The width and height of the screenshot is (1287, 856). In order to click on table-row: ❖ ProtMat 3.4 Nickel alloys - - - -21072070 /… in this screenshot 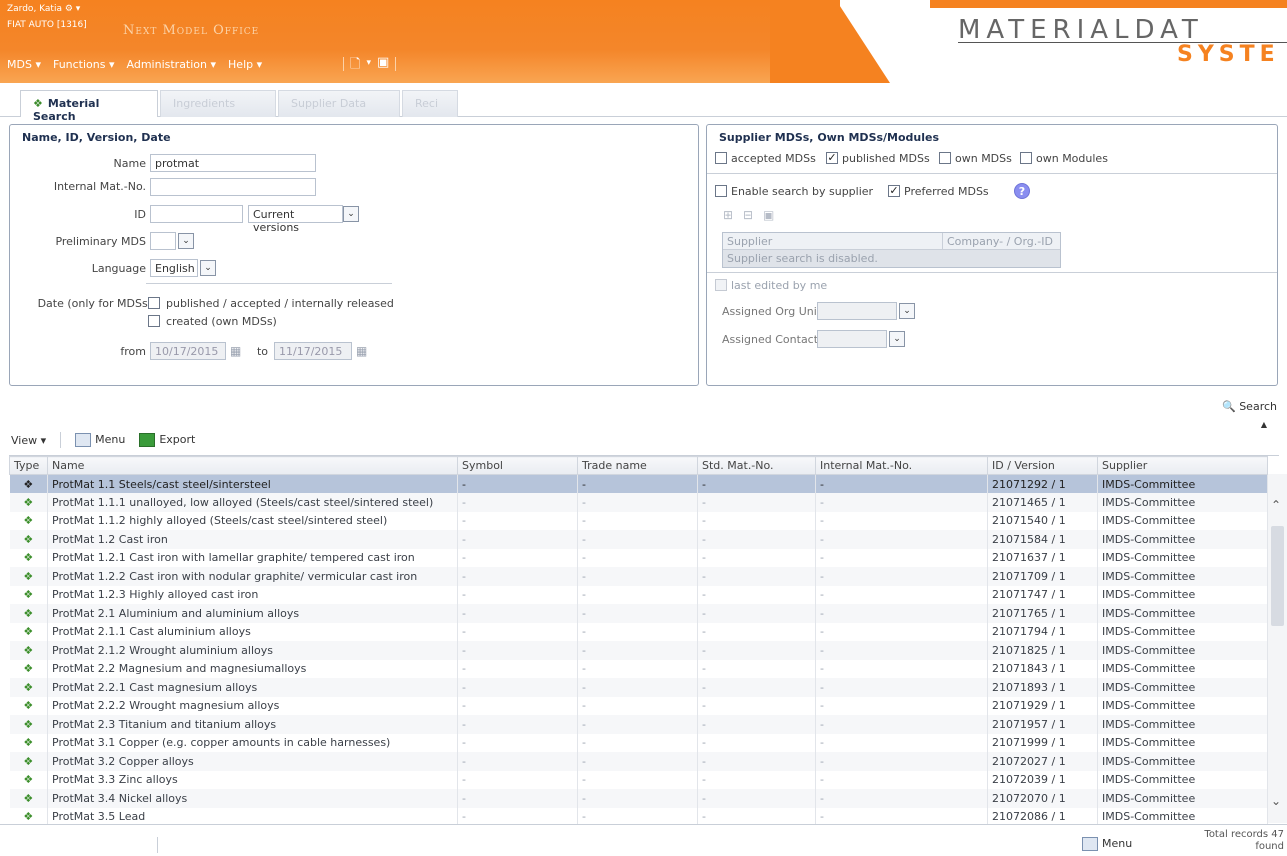, I will do `click(638, 798)`.